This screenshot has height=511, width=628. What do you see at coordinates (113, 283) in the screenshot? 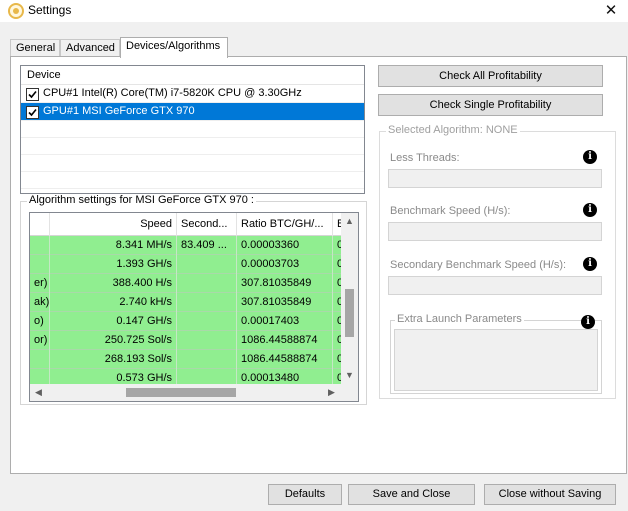
I see `speed-cell: 388.400 H/s` at bounding box center [113, 283].